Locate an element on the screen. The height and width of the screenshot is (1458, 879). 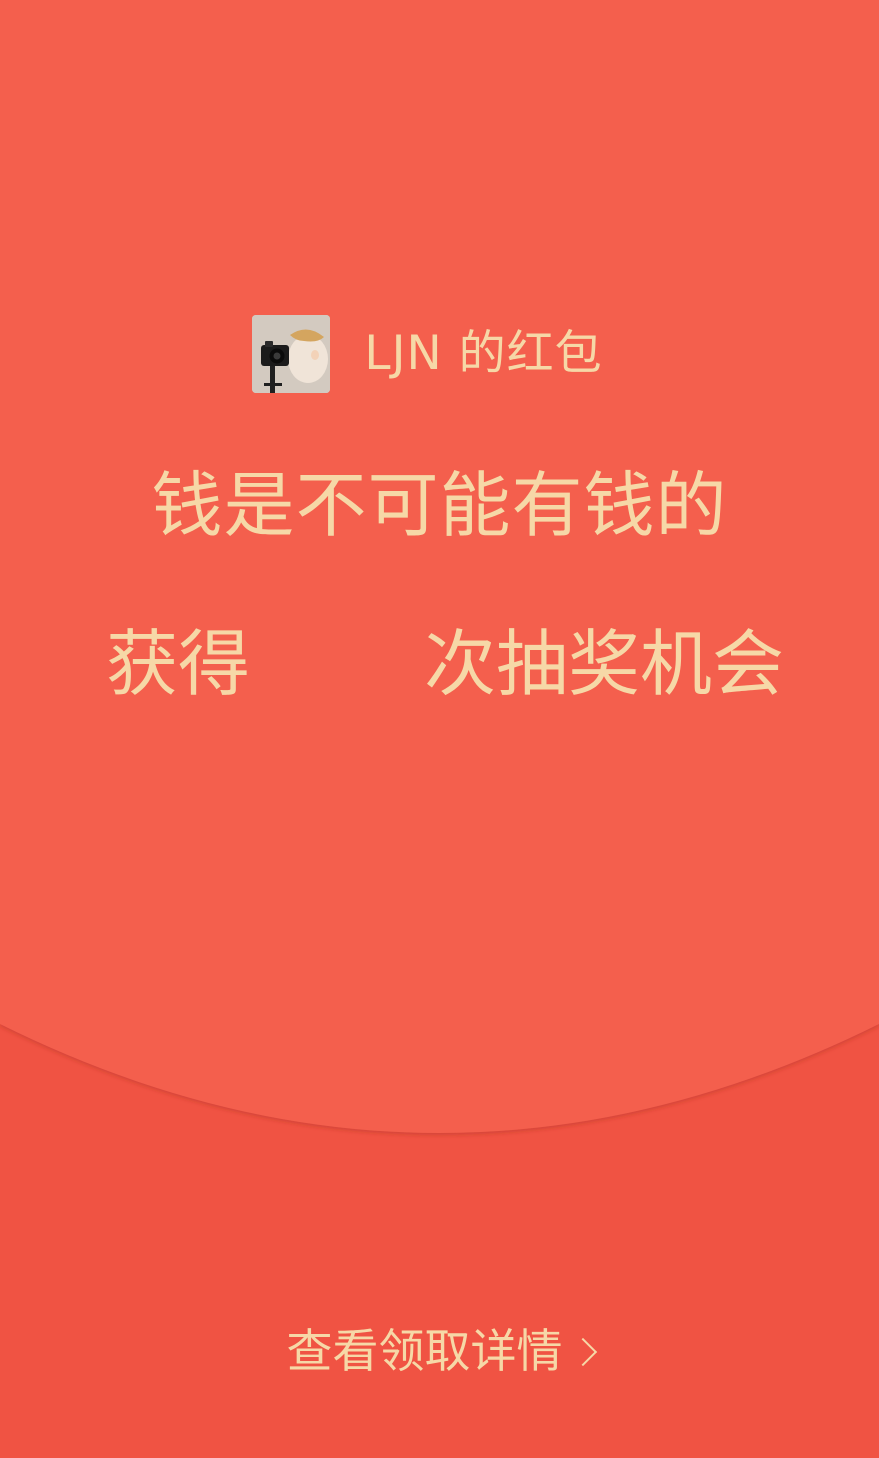
chevron-right-icon is located at coordinates (582, 1352).